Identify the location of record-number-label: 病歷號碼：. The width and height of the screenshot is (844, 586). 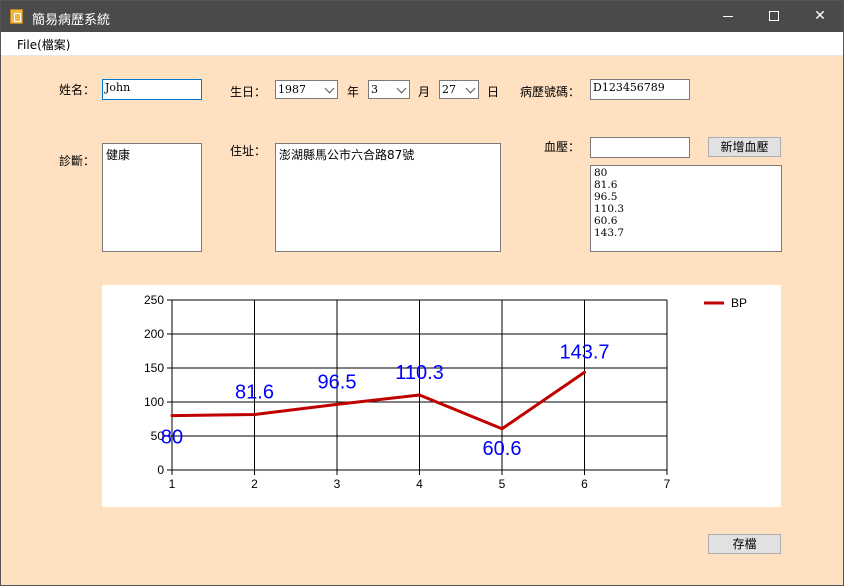
(550, 92).